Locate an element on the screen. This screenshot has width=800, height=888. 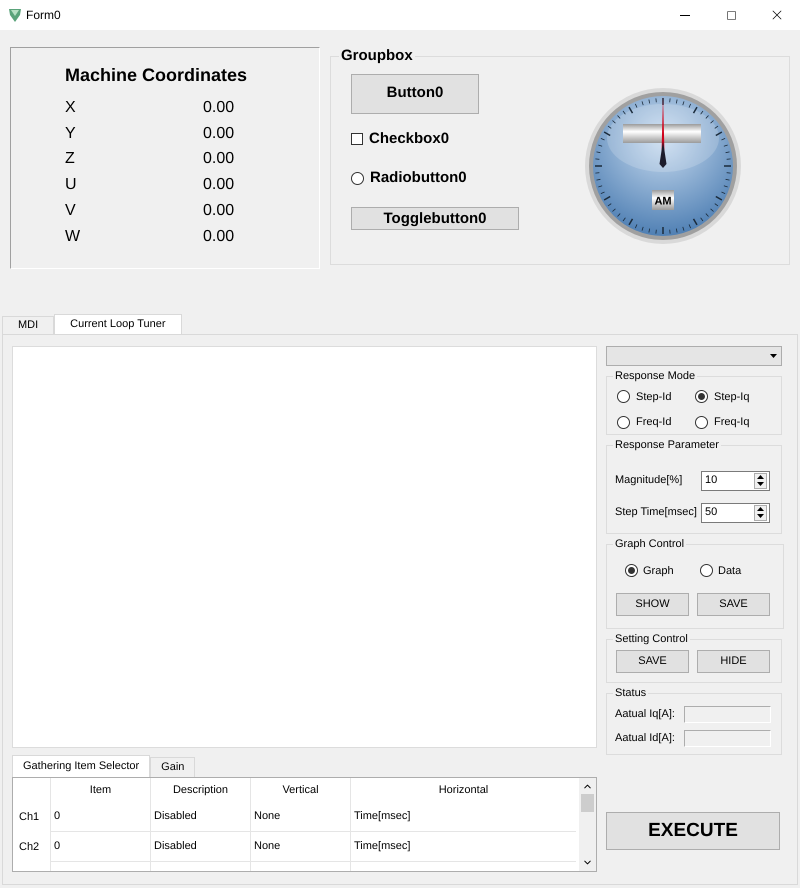
field-label: Aatual Iq[A]: is located at coordinates (645, 714).